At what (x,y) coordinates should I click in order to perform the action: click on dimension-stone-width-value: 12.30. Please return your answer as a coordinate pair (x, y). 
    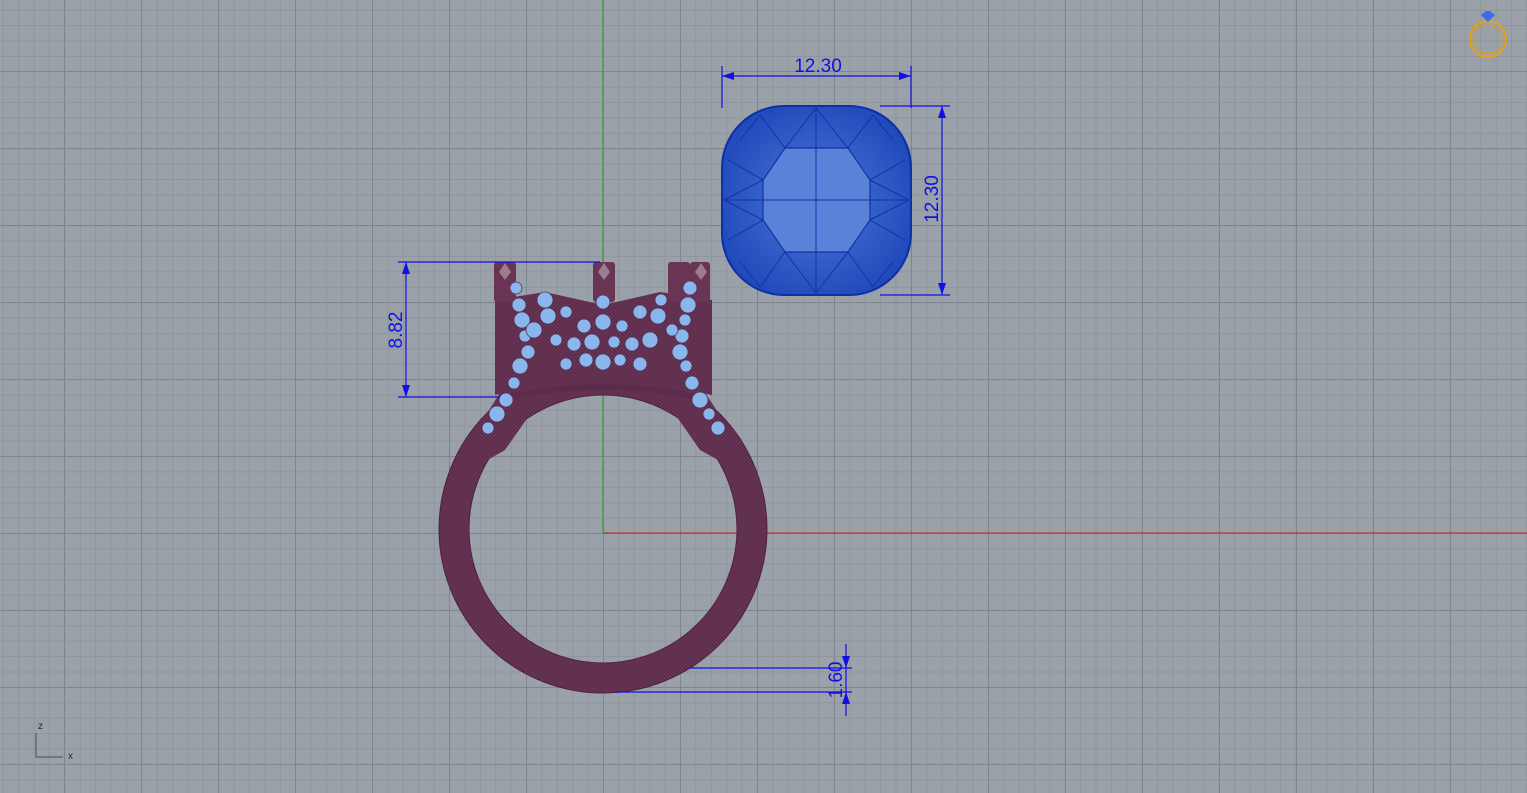
    Looking at the image, I should click on (818, 66).